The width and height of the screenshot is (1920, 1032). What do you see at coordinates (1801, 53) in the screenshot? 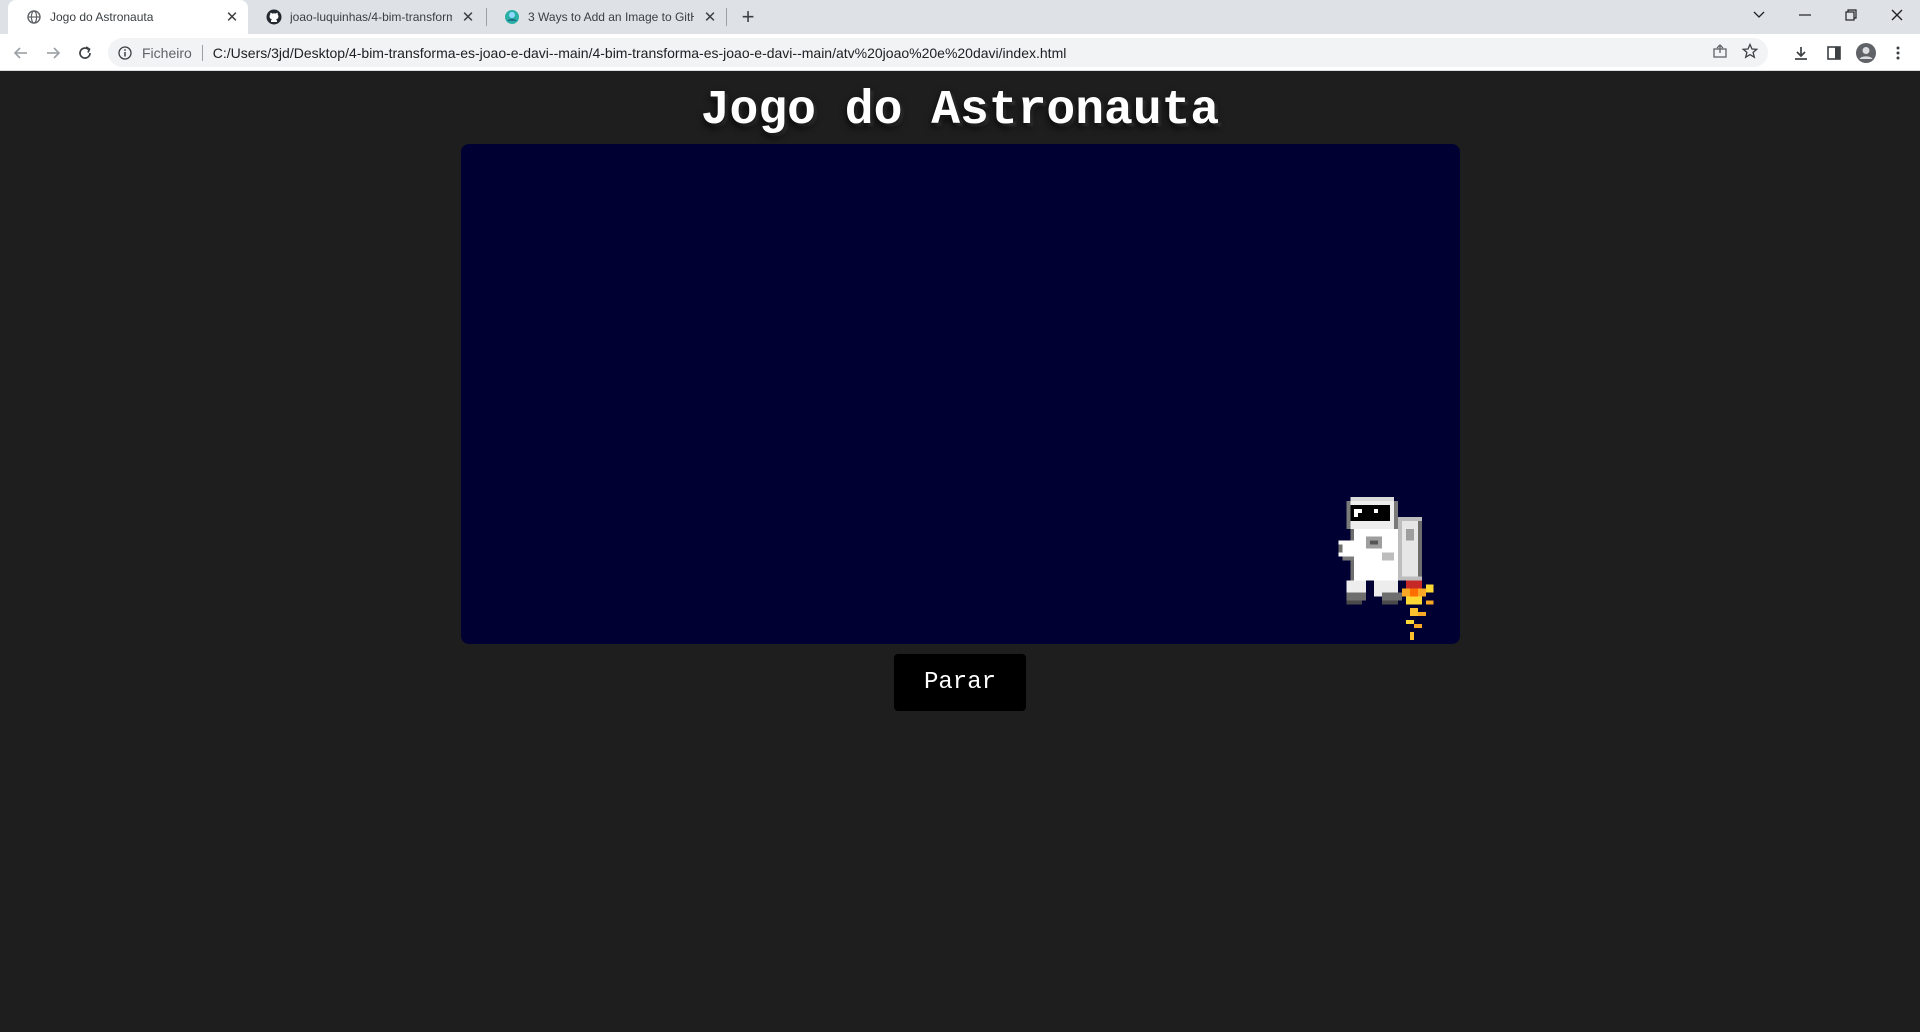
I see `download-icon` at bounding box center [1801, 53].